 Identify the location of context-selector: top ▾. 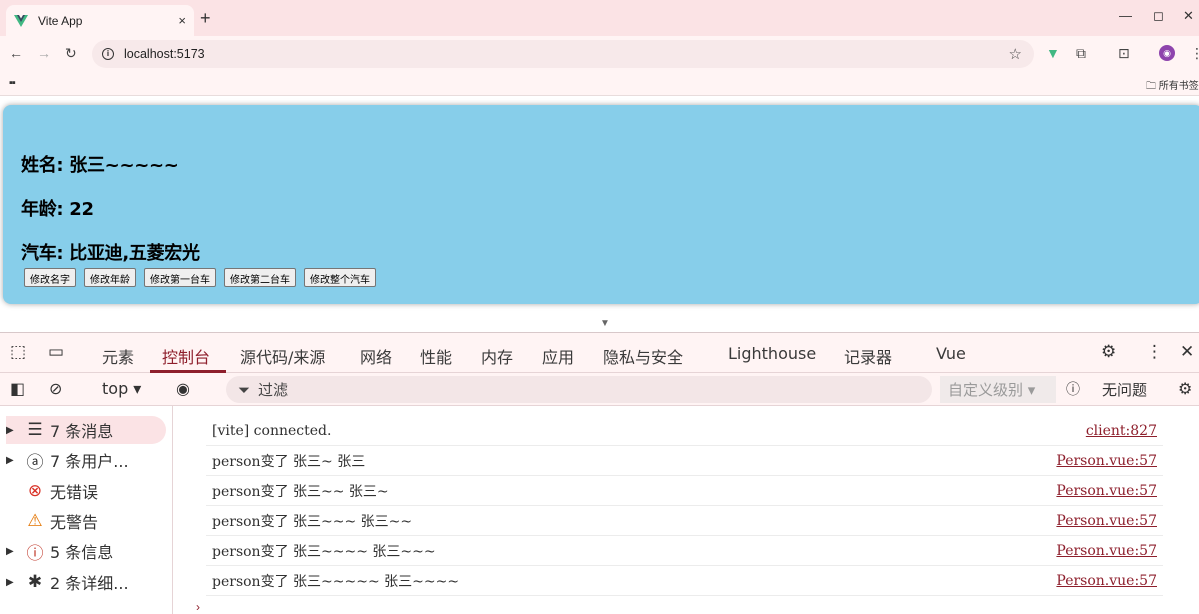
(121, 388).